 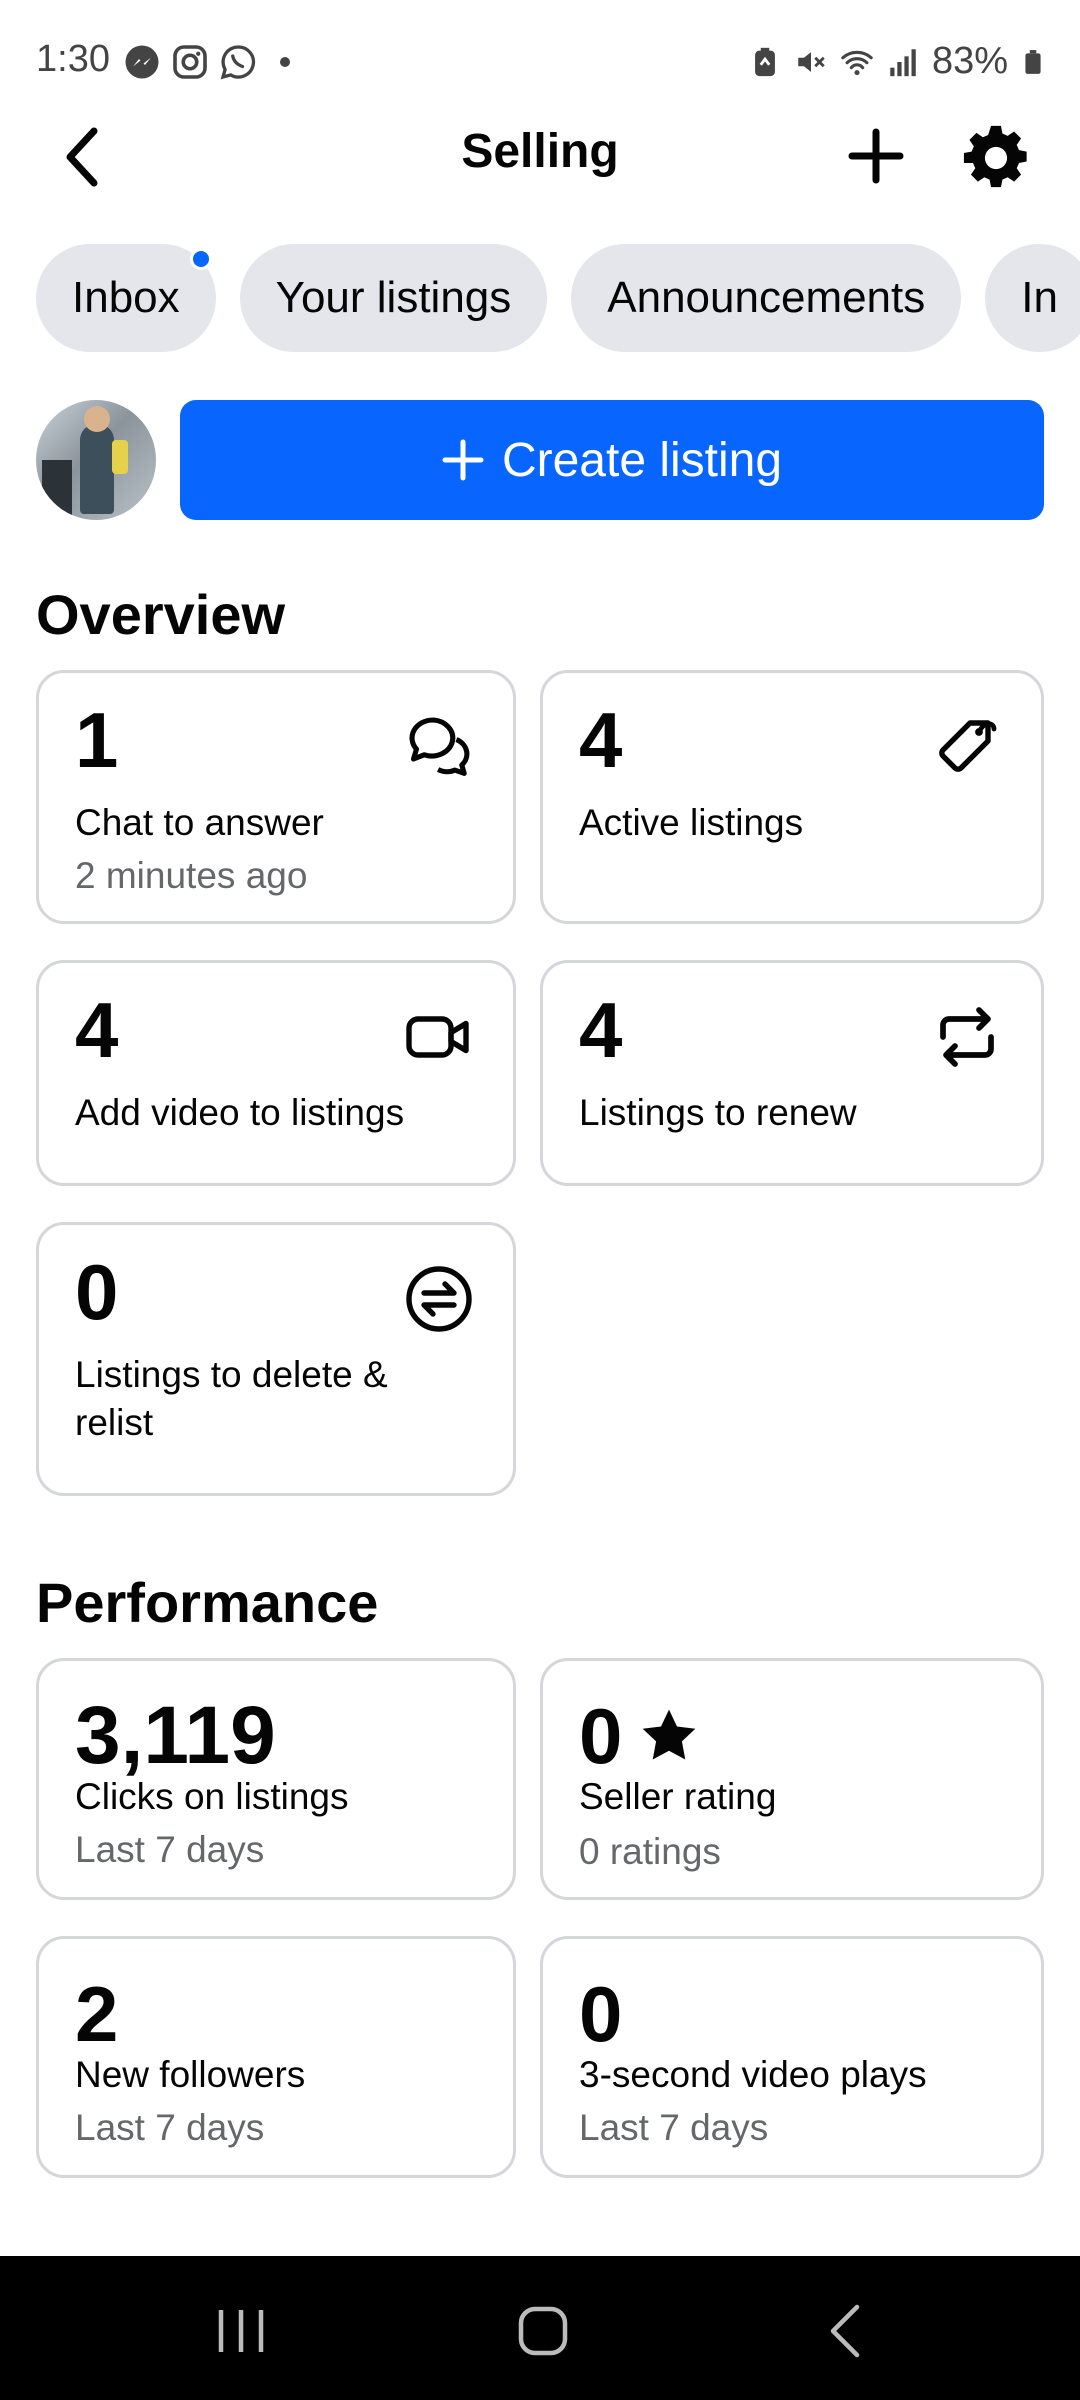 I want to click on tab-insights: In, so click(x=1032, y=298).